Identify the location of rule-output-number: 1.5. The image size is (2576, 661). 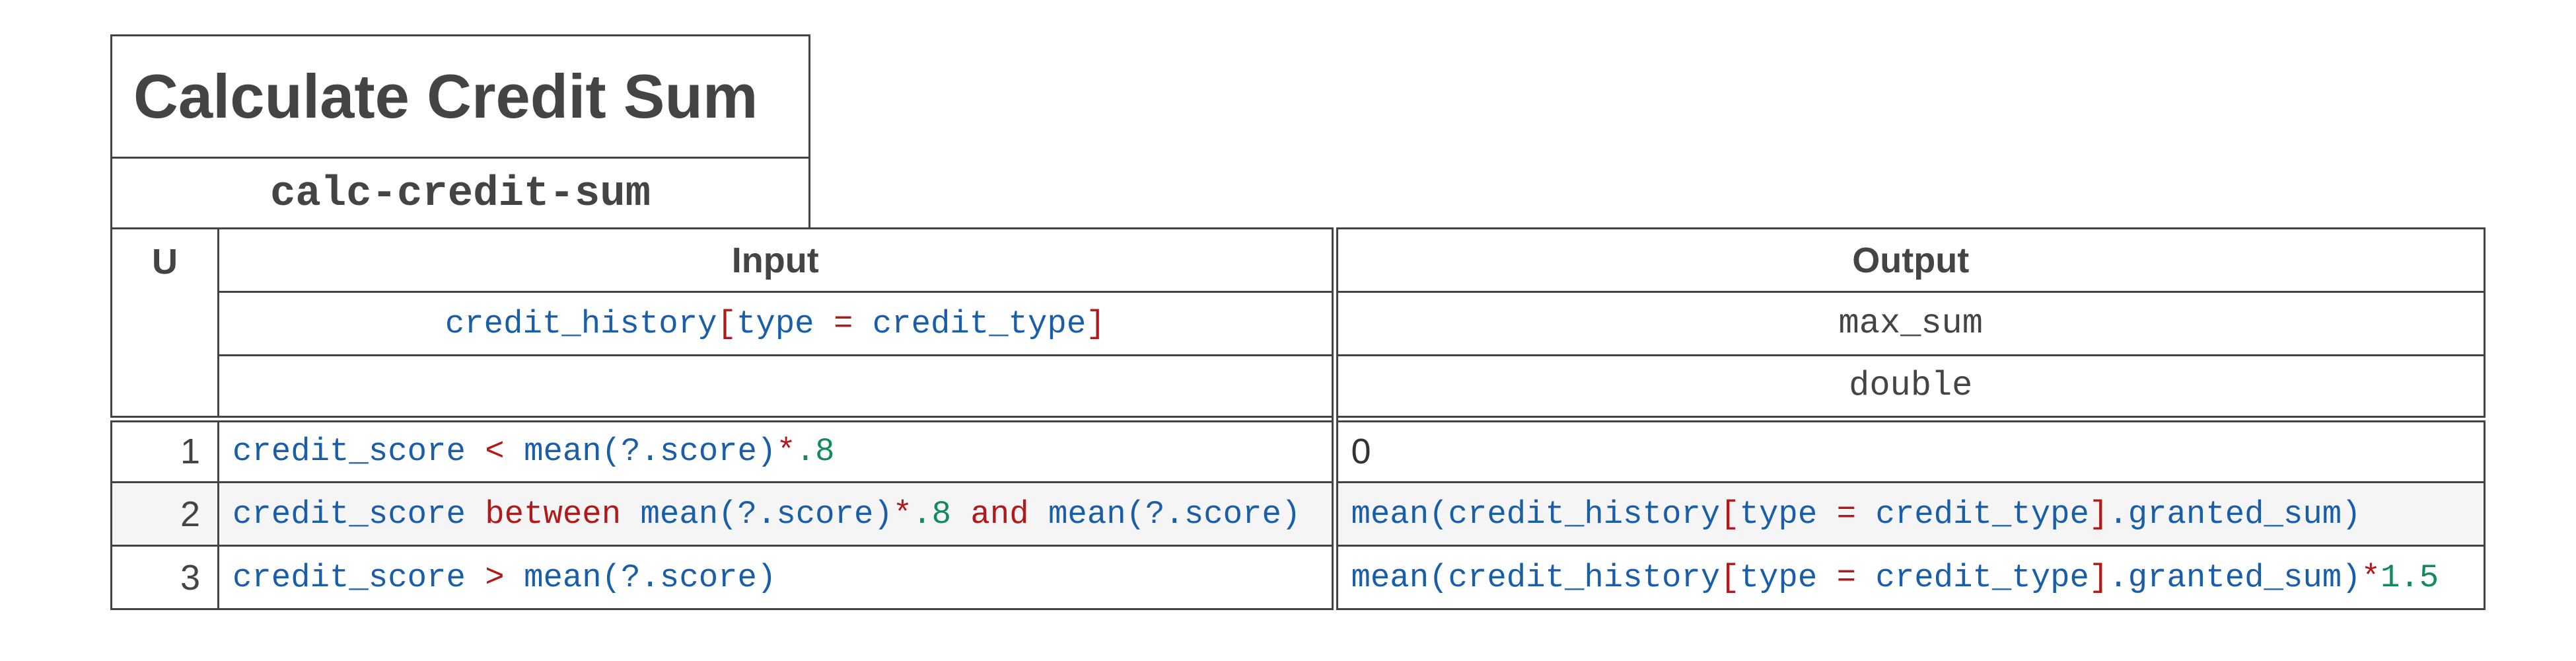
(2409, 577).